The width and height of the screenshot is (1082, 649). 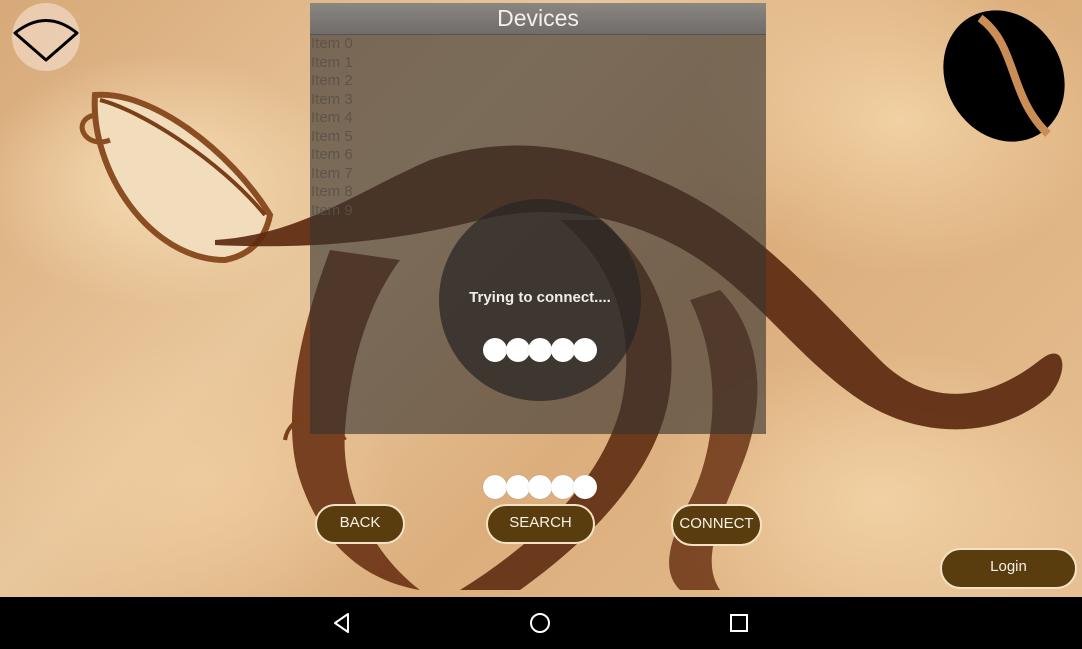 What do you see at coordinates (342, 623) in the screenshot?
I see `nav-back-icon` at bounding box center [342, 623].